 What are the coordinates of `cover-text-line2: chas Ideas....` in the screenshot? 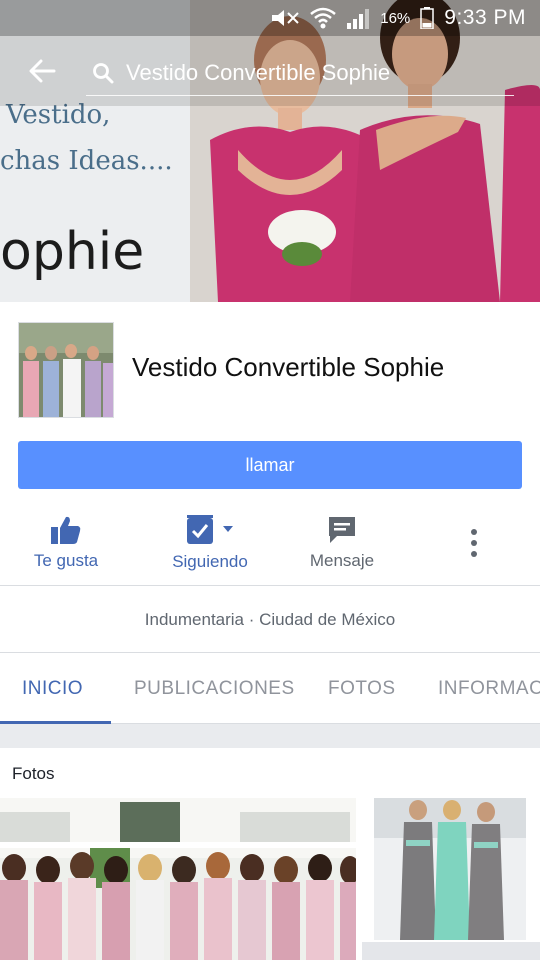 It's located at (86, 161).